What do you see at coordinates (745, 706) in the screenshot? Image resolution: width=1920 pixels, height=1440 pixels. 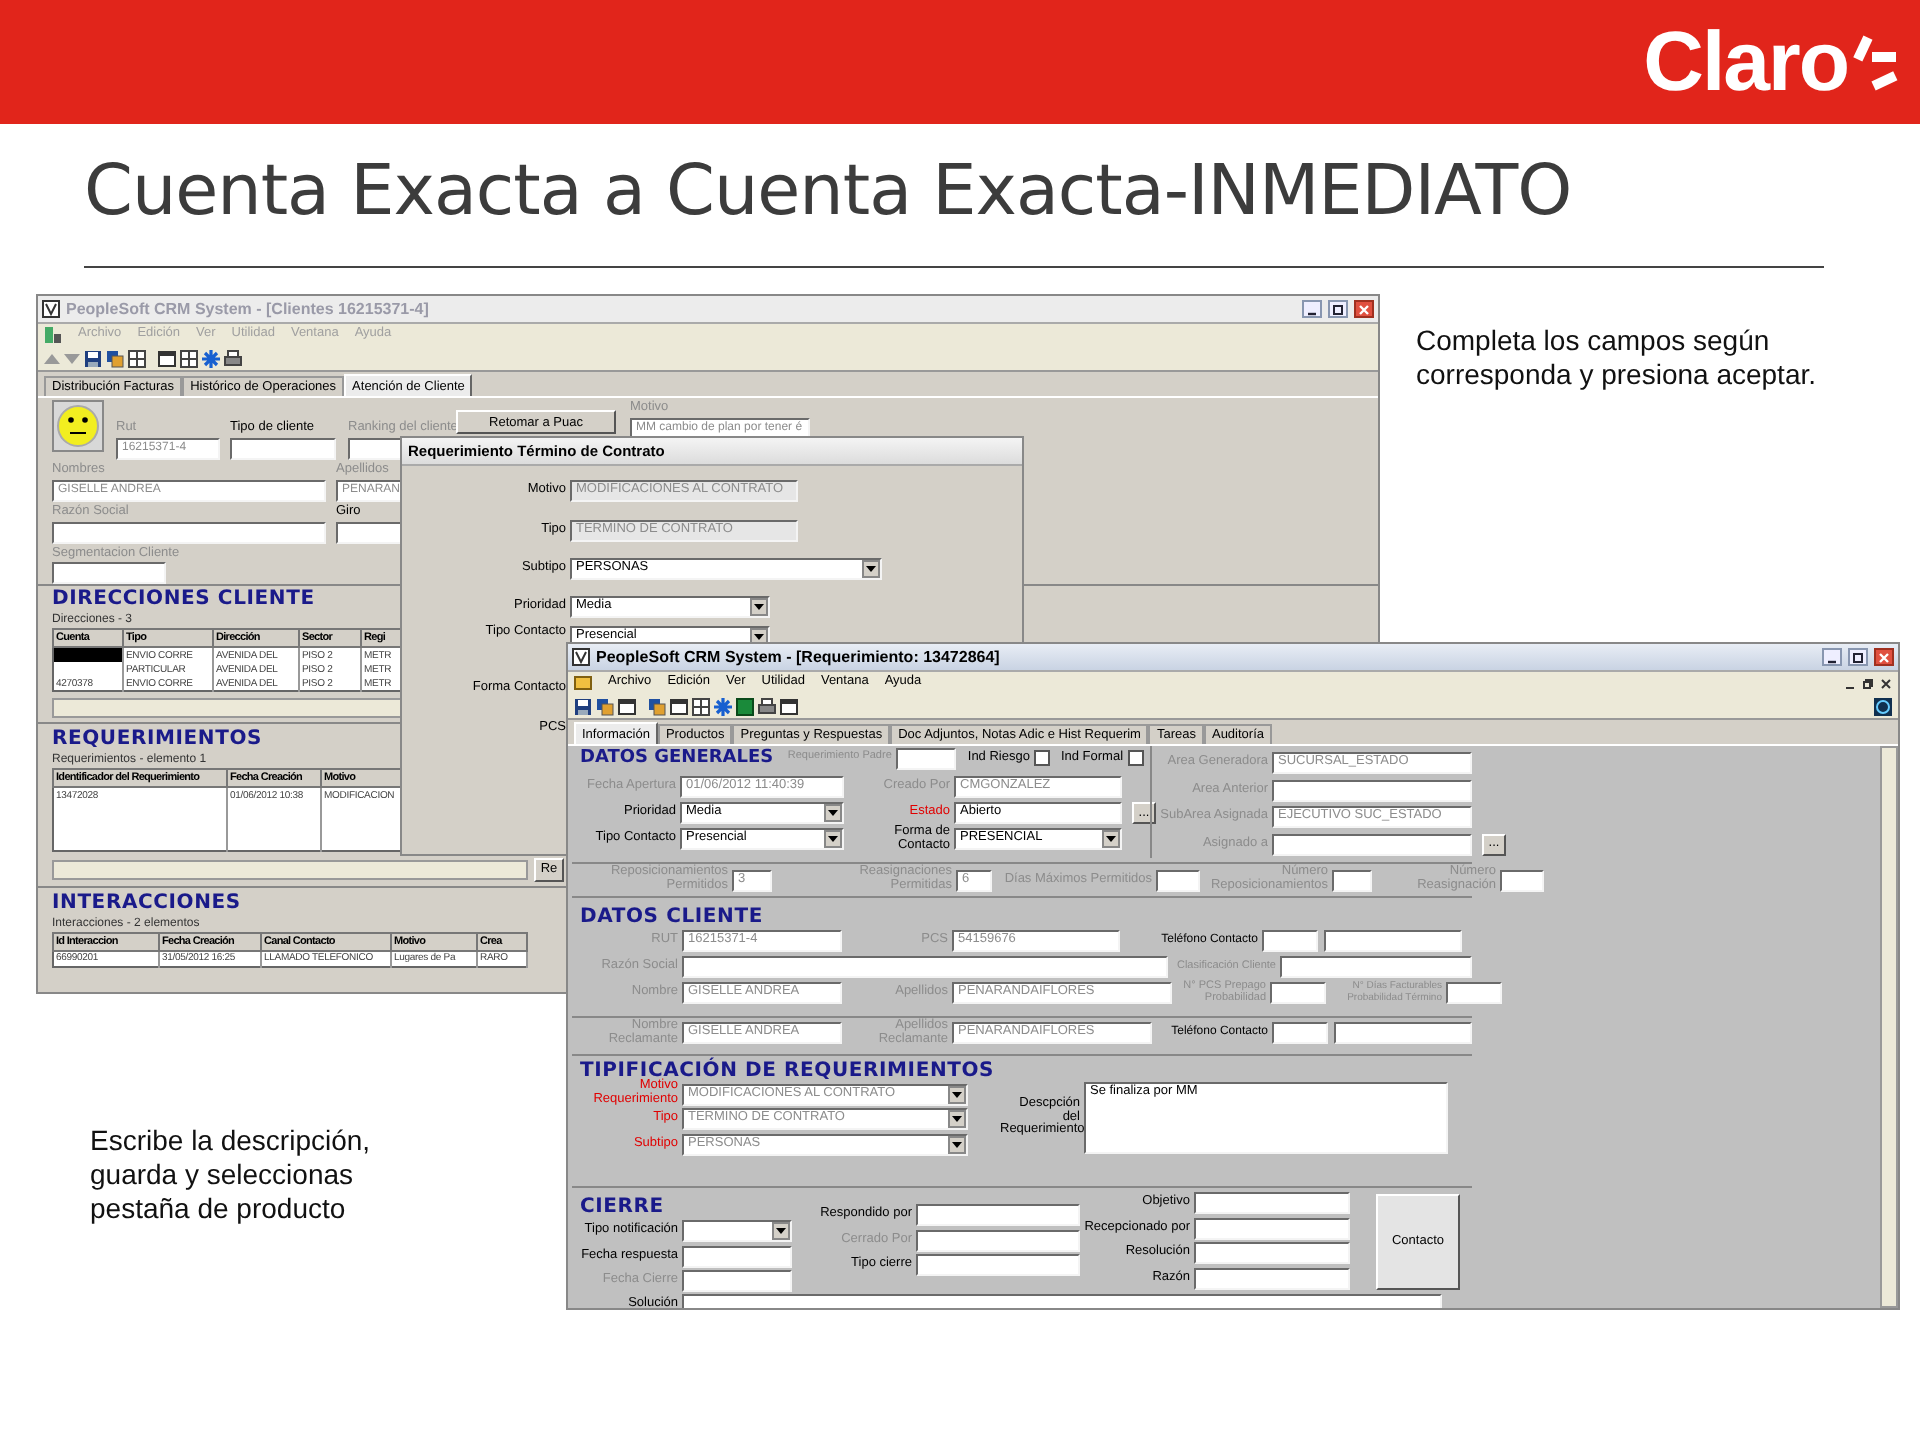 I see `cube-icon` at bounding box center [745, 706].